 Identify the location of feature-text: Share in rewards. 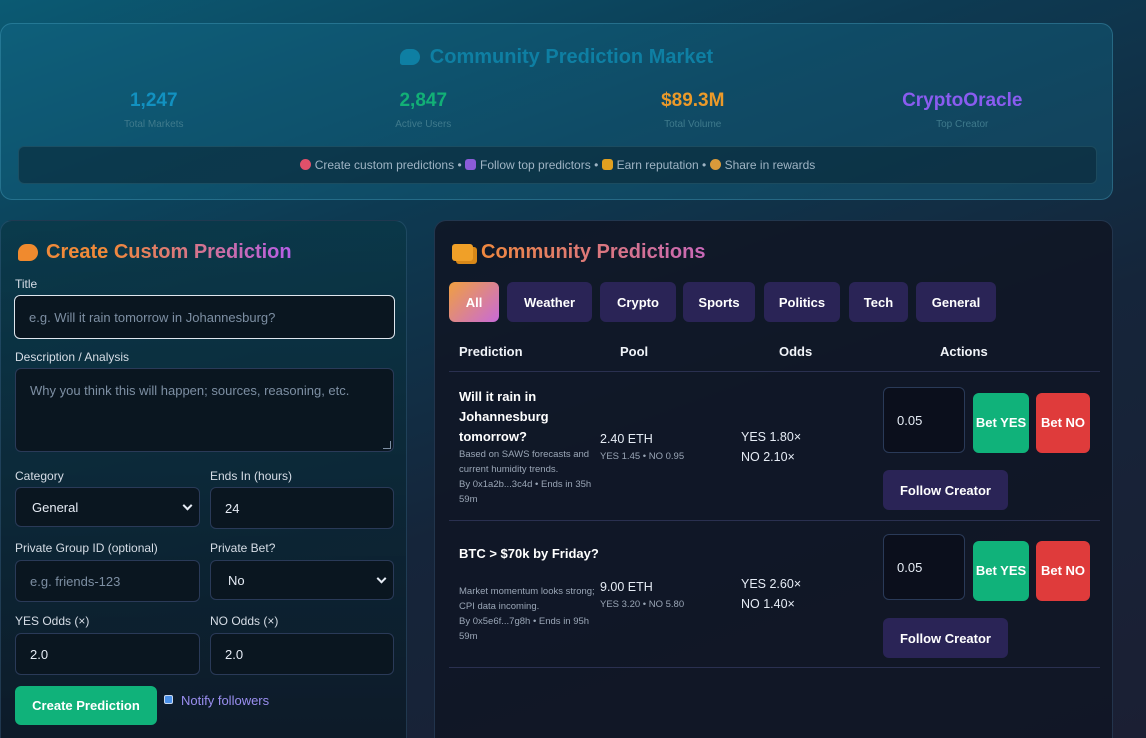
(770, 165).